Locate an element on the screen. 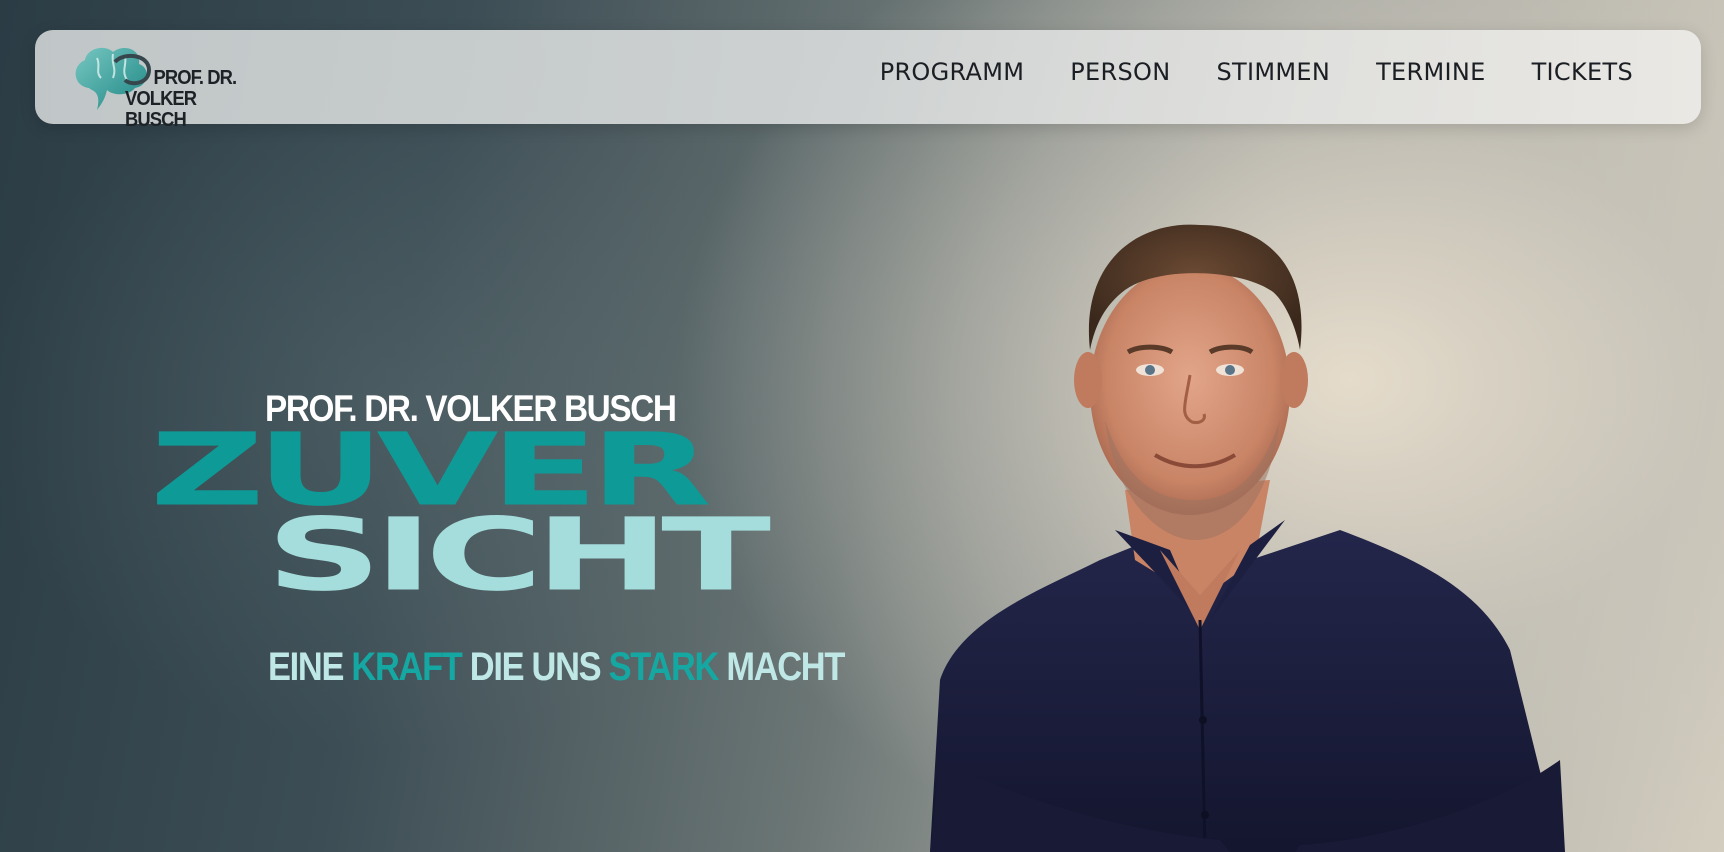  logo-line-1: PROF. DR. is located at coordinates (195, 78).